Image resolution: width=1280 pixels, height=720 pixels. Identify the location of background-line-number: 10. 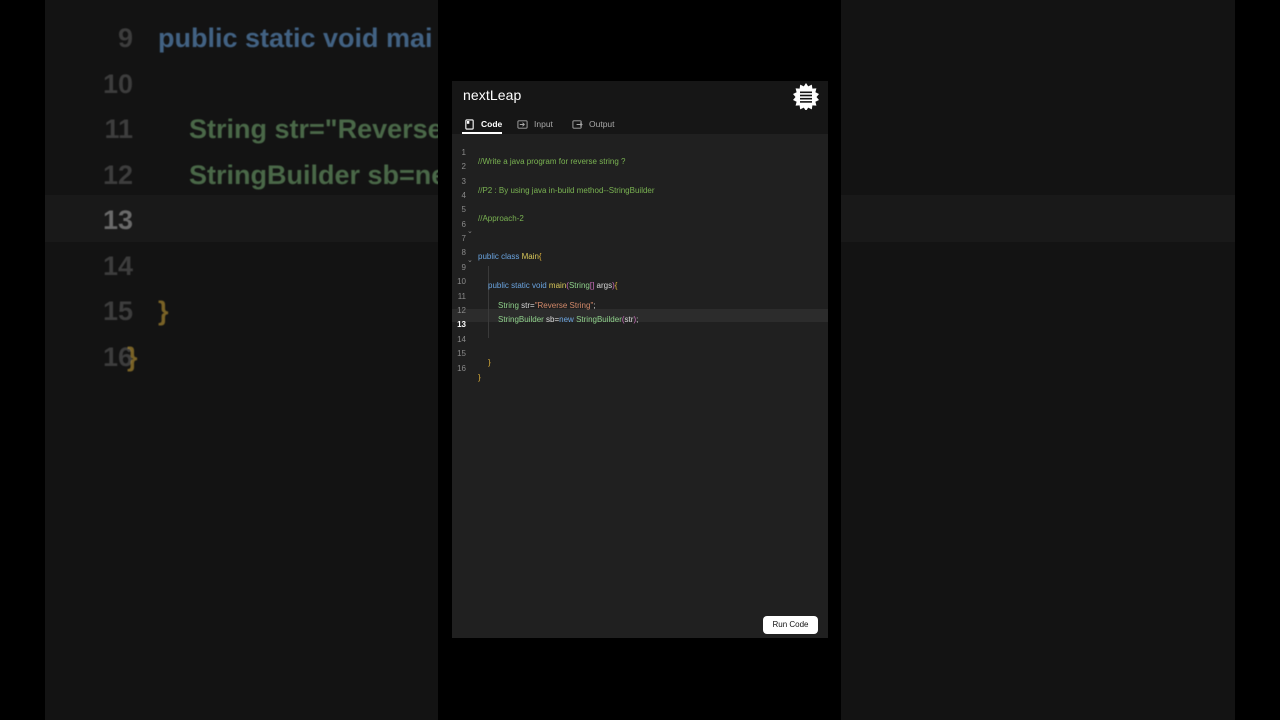
(117, 84).